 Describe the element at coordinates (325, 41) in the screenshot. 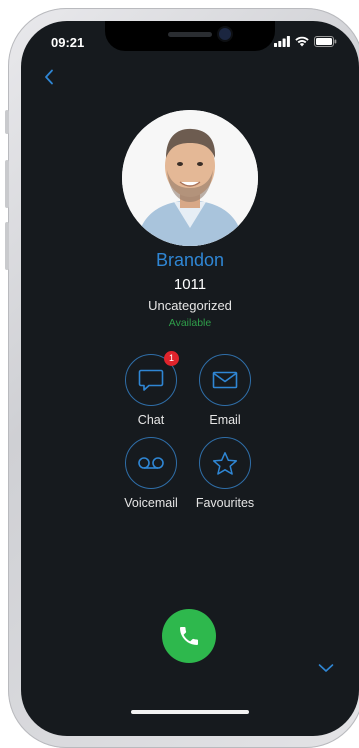

I see `battery-icon` at that location.